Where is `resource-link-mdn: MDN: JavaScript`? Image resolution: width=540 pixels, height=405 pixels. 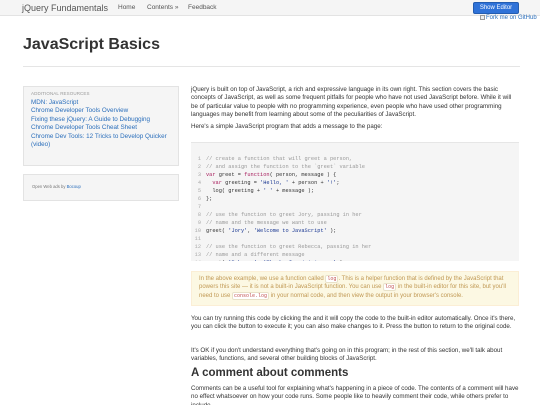
resource-link-mdn: MDN: JavaScript is located at coordinates (101, 103).